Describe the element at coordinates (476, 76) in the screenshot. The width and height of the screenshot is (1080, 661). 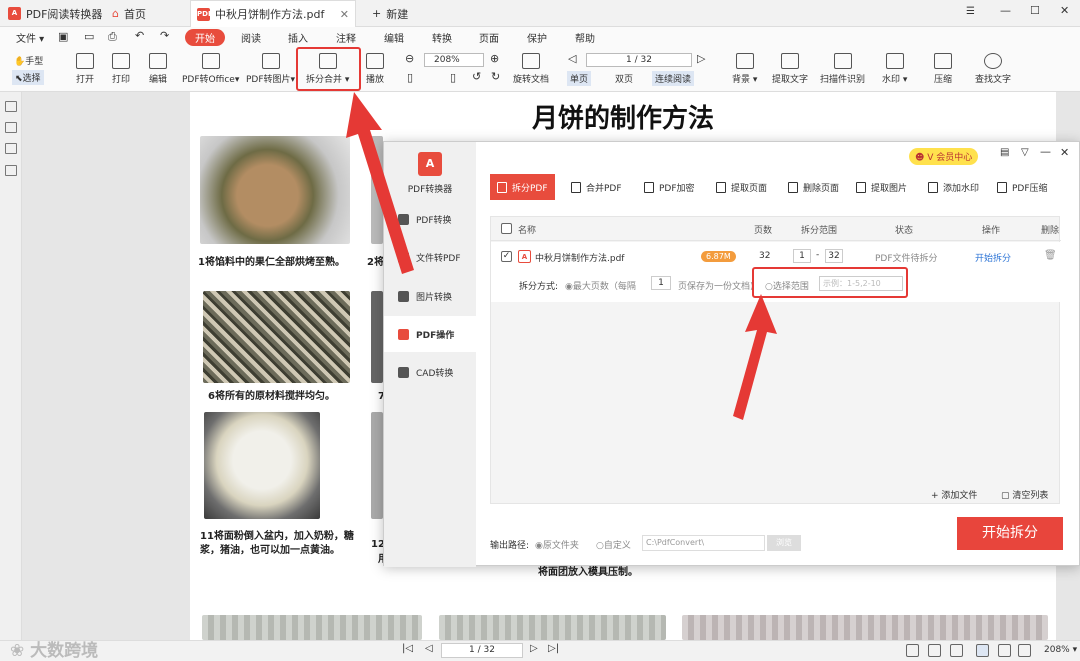
I see `rotate-left-icon: ↺` at that location.